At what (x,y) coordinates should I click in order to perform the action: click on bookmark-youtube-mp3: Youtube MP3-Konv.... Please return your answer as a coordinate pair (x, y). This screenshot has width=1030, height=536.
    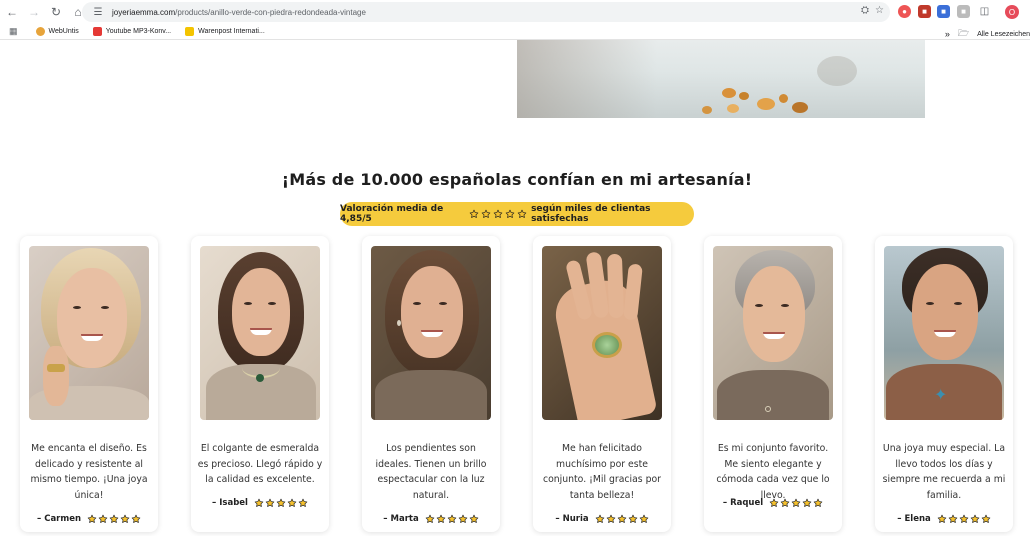
    Looking at the image, I should click on (131, 31).